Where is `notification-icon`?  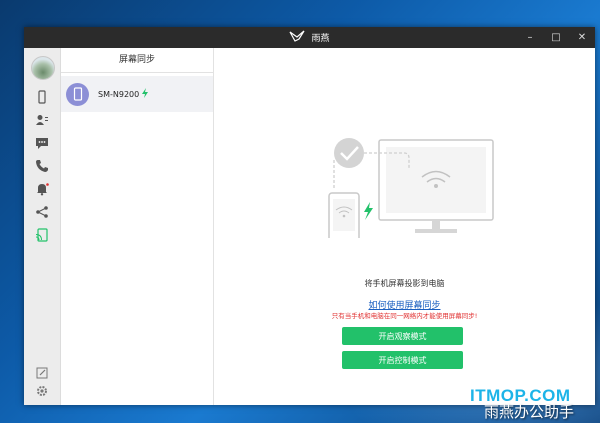 notification-icon is located at coordinates (42, 189).